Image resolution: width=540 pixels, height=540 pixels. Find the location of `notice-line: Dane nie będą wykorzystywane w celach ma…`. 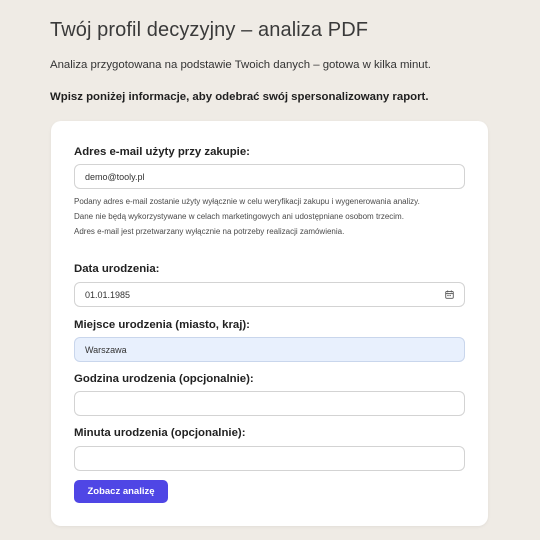

notice-line: Dane nie będą wykorzystywane w celach ma… is located at coordinates (239, 216).